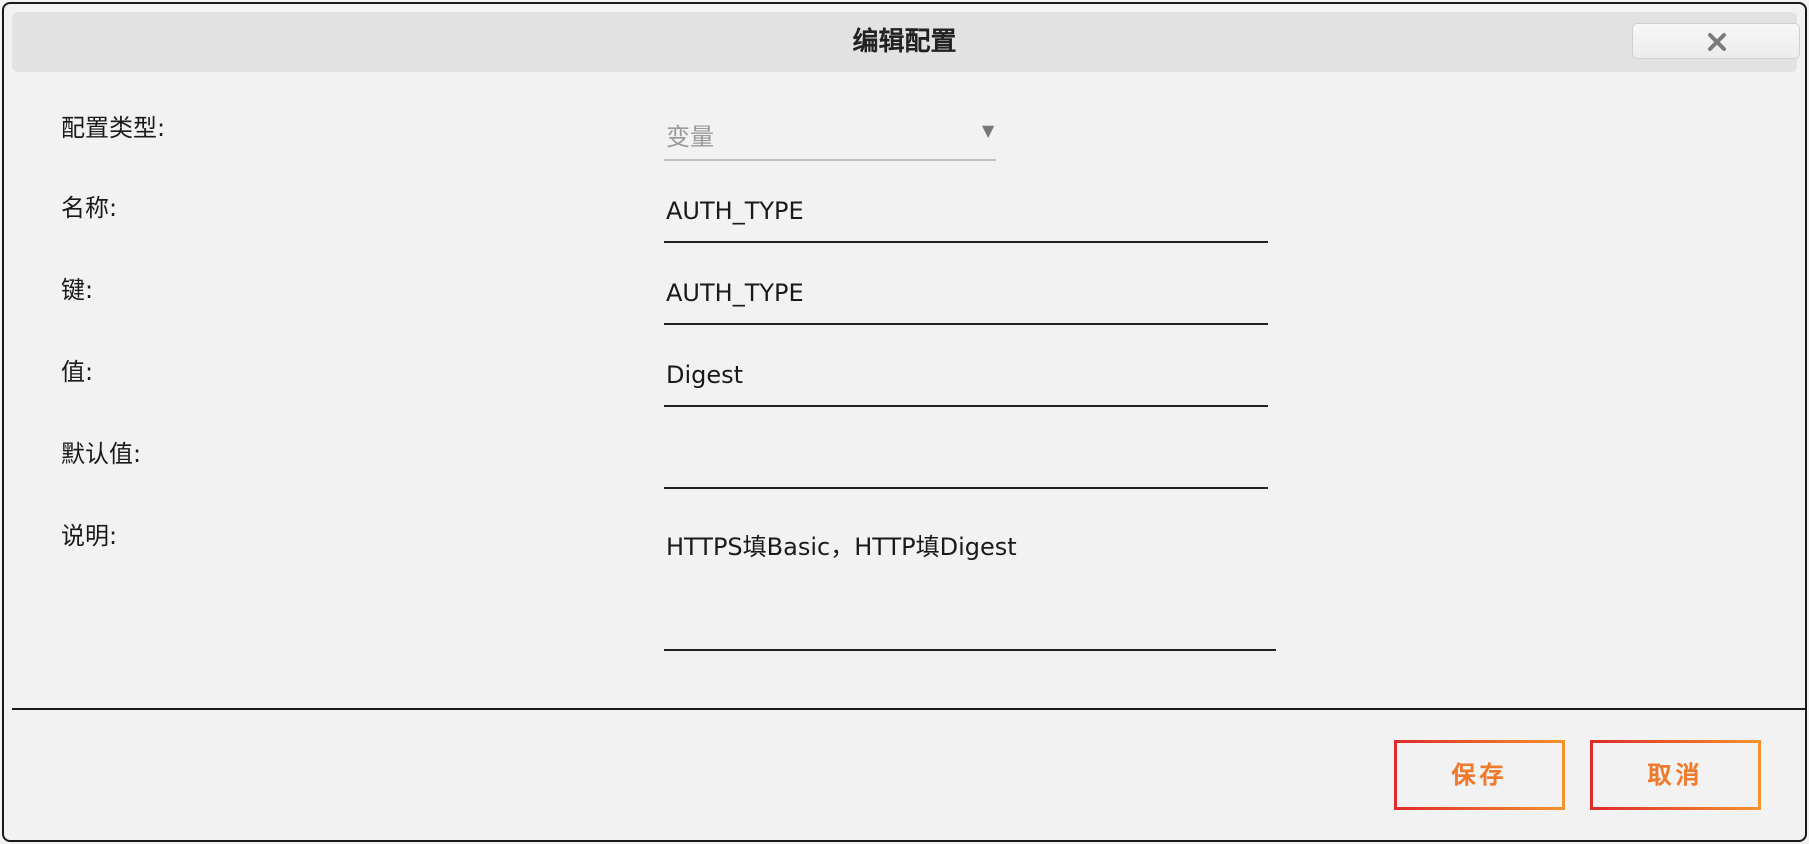 The width and height of the screenshot is (1809, 844). What do you see at coordinates (101, 454) in the screenshot?
I see `default-value-label: 默认值:` at bounding box center [101, 454].